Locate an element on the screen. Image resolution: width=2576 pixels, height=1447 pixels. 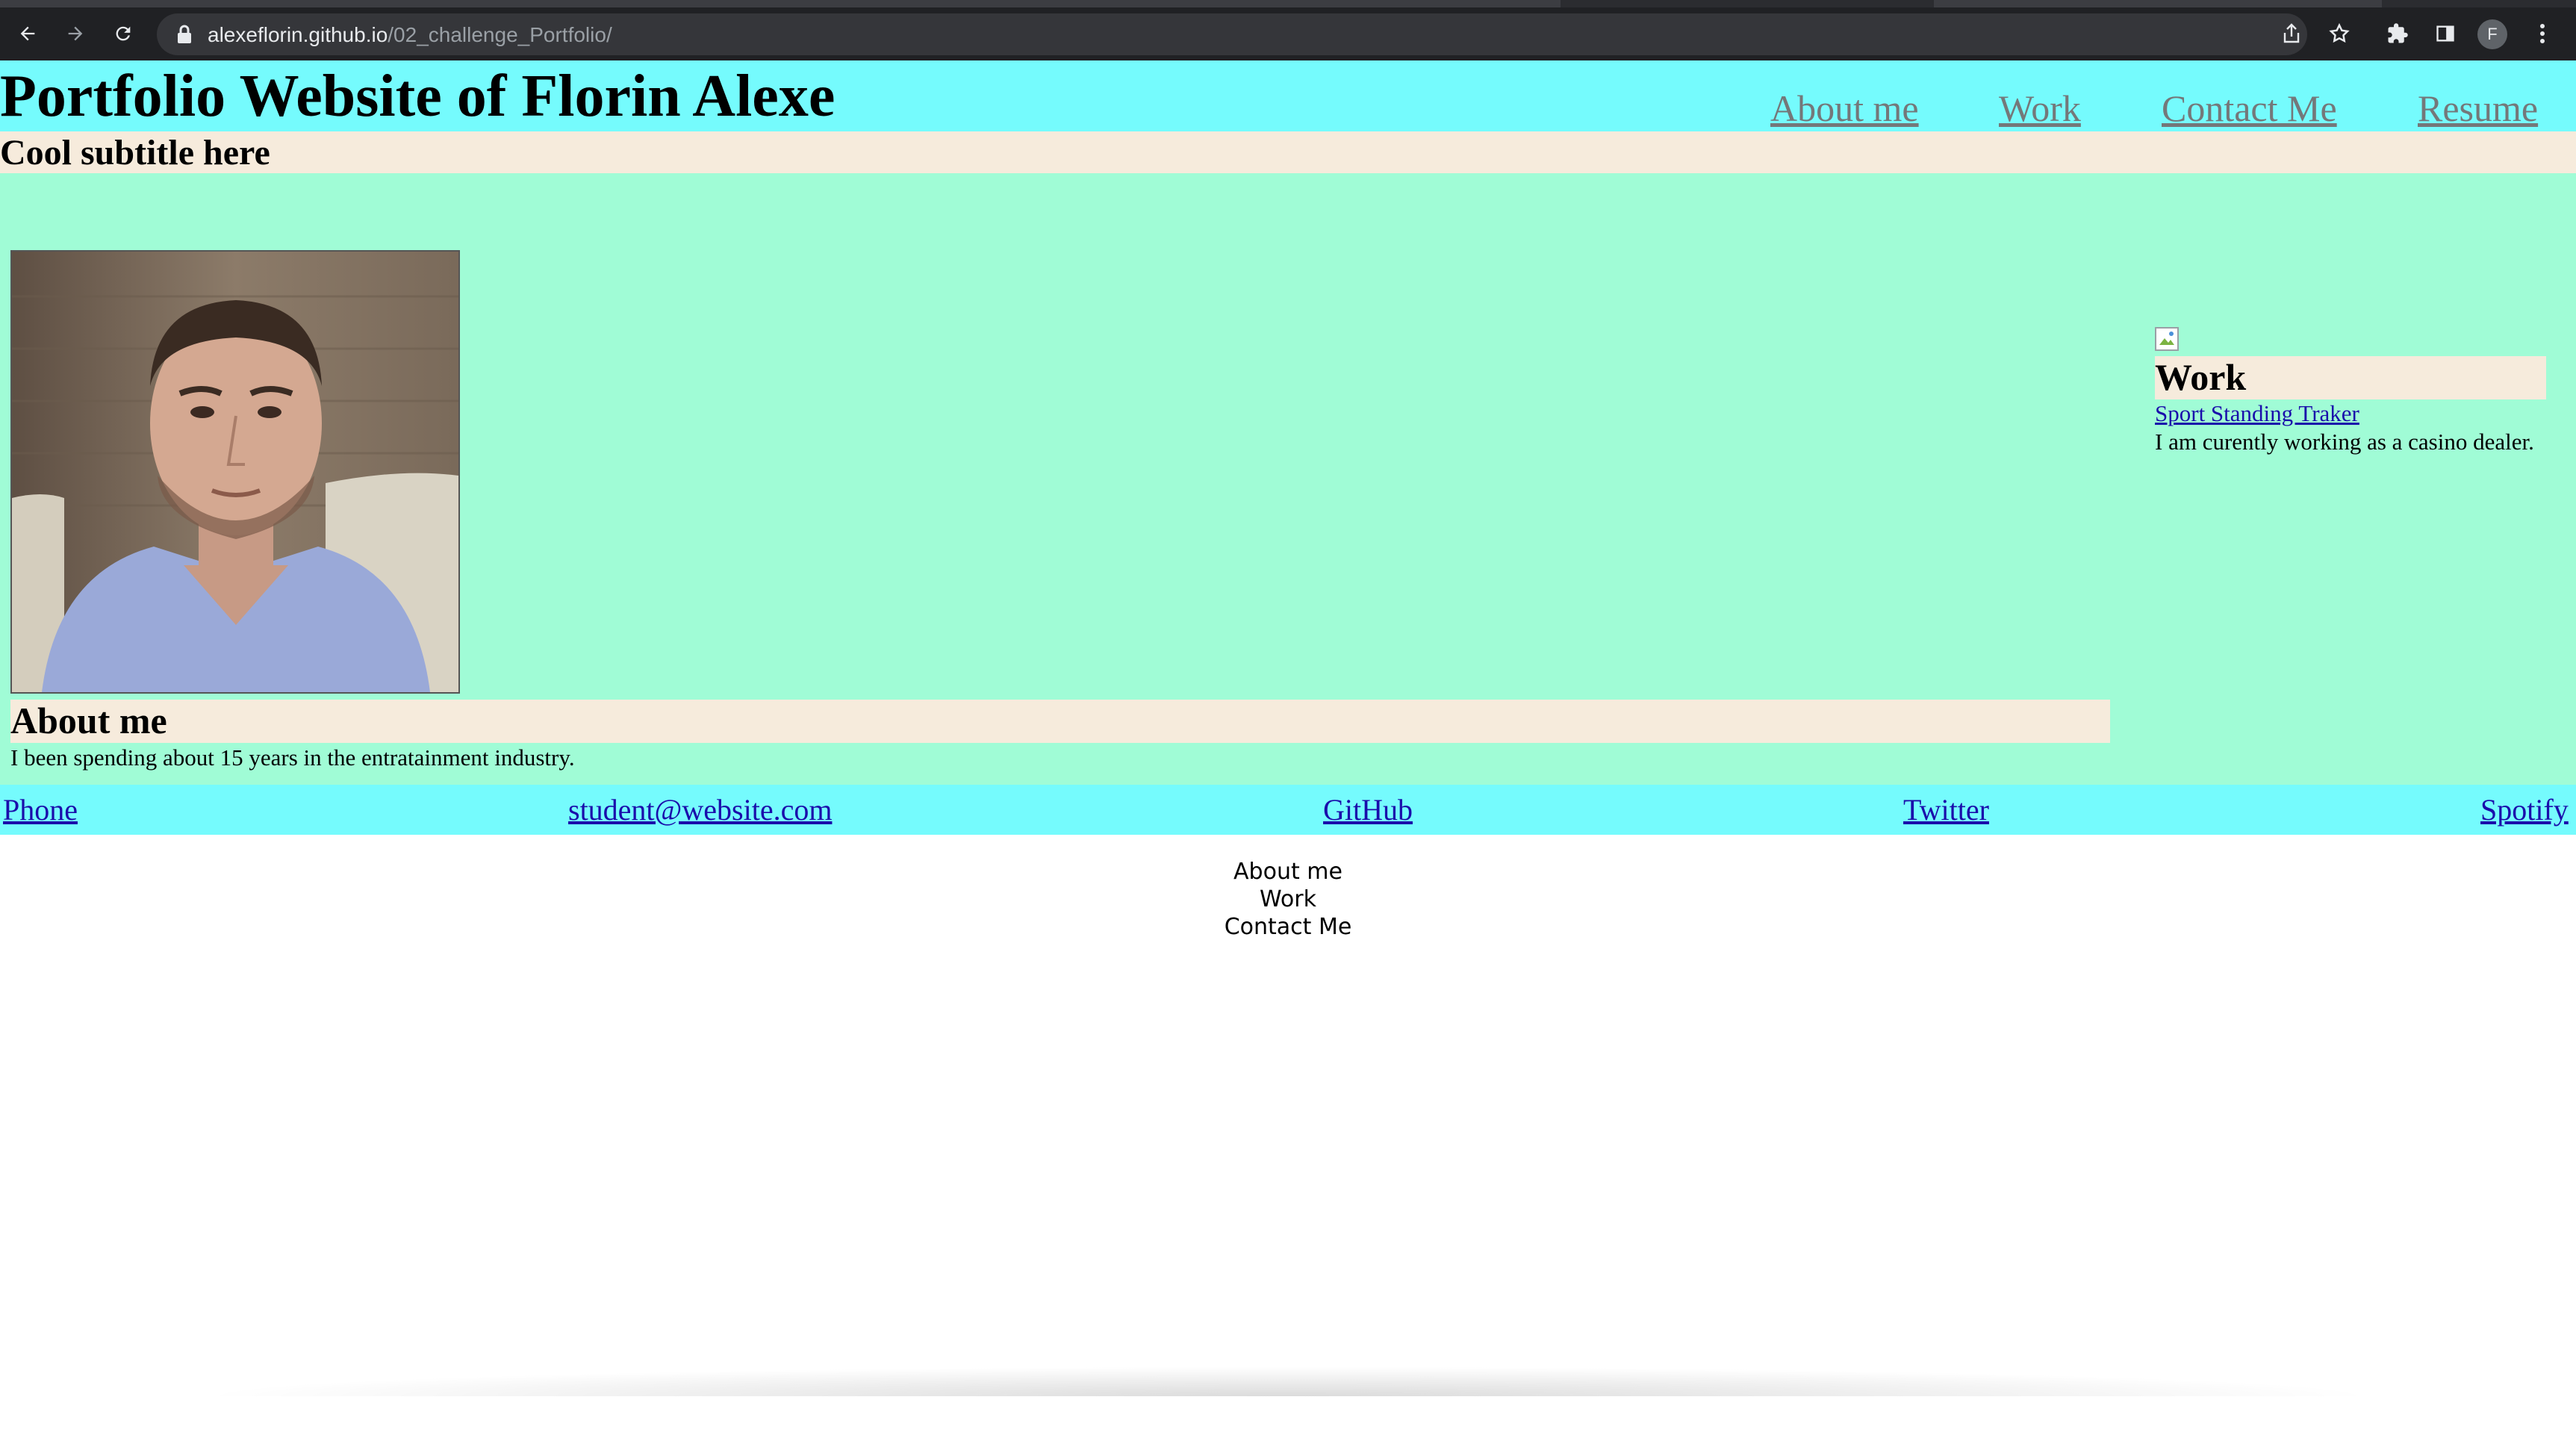
footer-link-spotify: Spotify is located at coordinates (2524, 809).